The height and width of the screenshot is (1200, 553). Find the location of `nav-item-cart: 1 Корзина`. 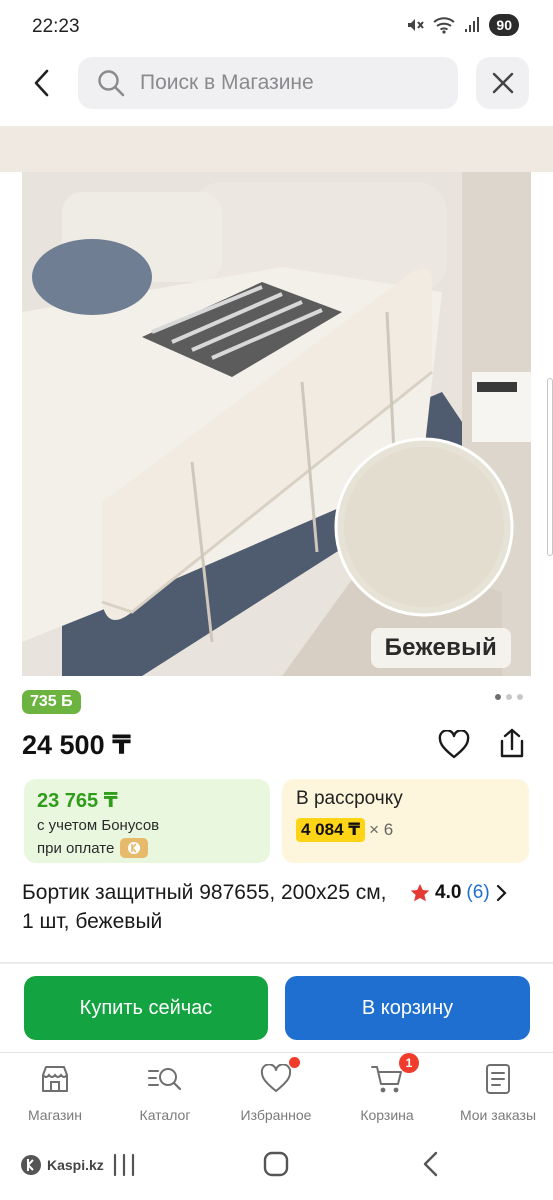

nav-item-cart: 1 Корзина is located at coordinates (387, 1088).